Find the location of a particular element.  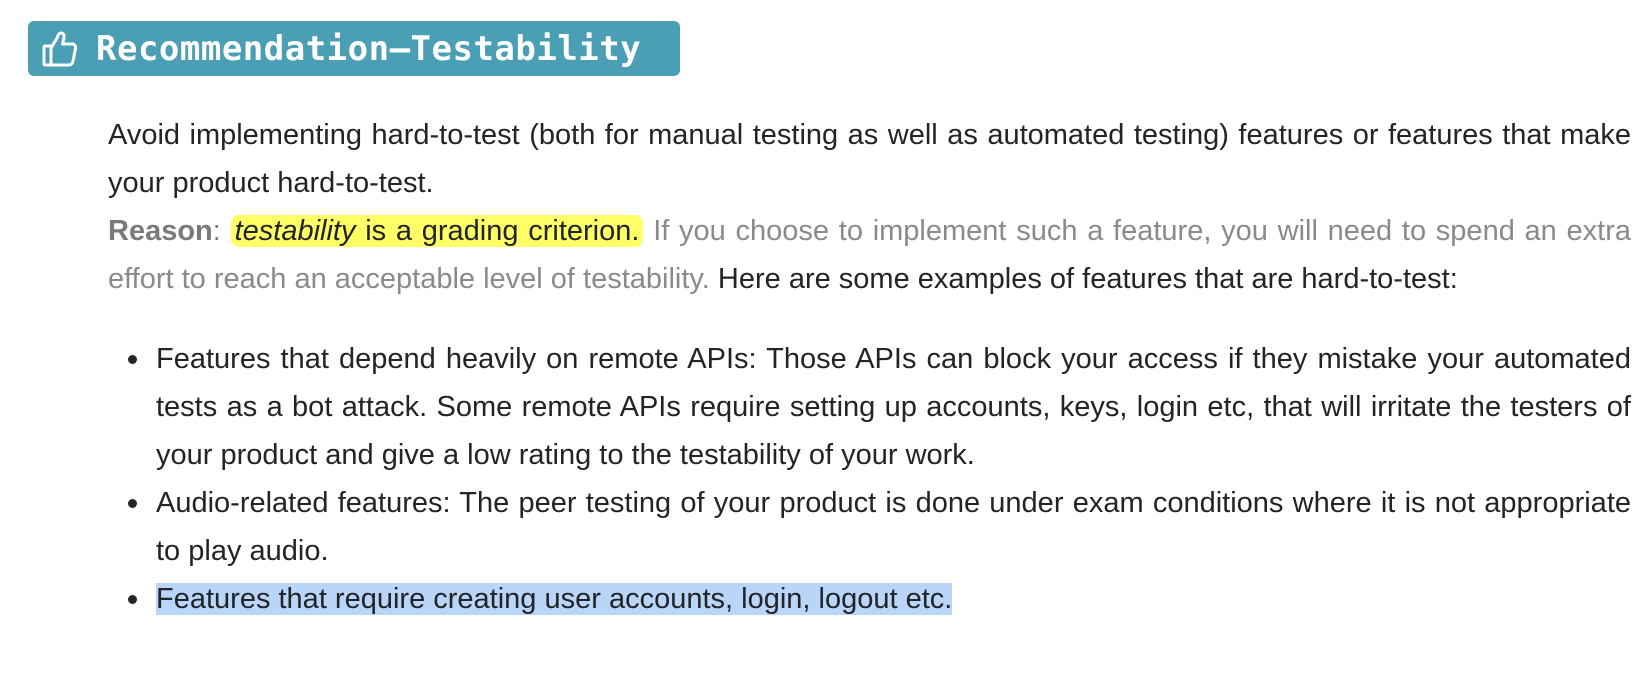

grading-criterion-text: is a grading criterion. is located at coordinates (497, 231).